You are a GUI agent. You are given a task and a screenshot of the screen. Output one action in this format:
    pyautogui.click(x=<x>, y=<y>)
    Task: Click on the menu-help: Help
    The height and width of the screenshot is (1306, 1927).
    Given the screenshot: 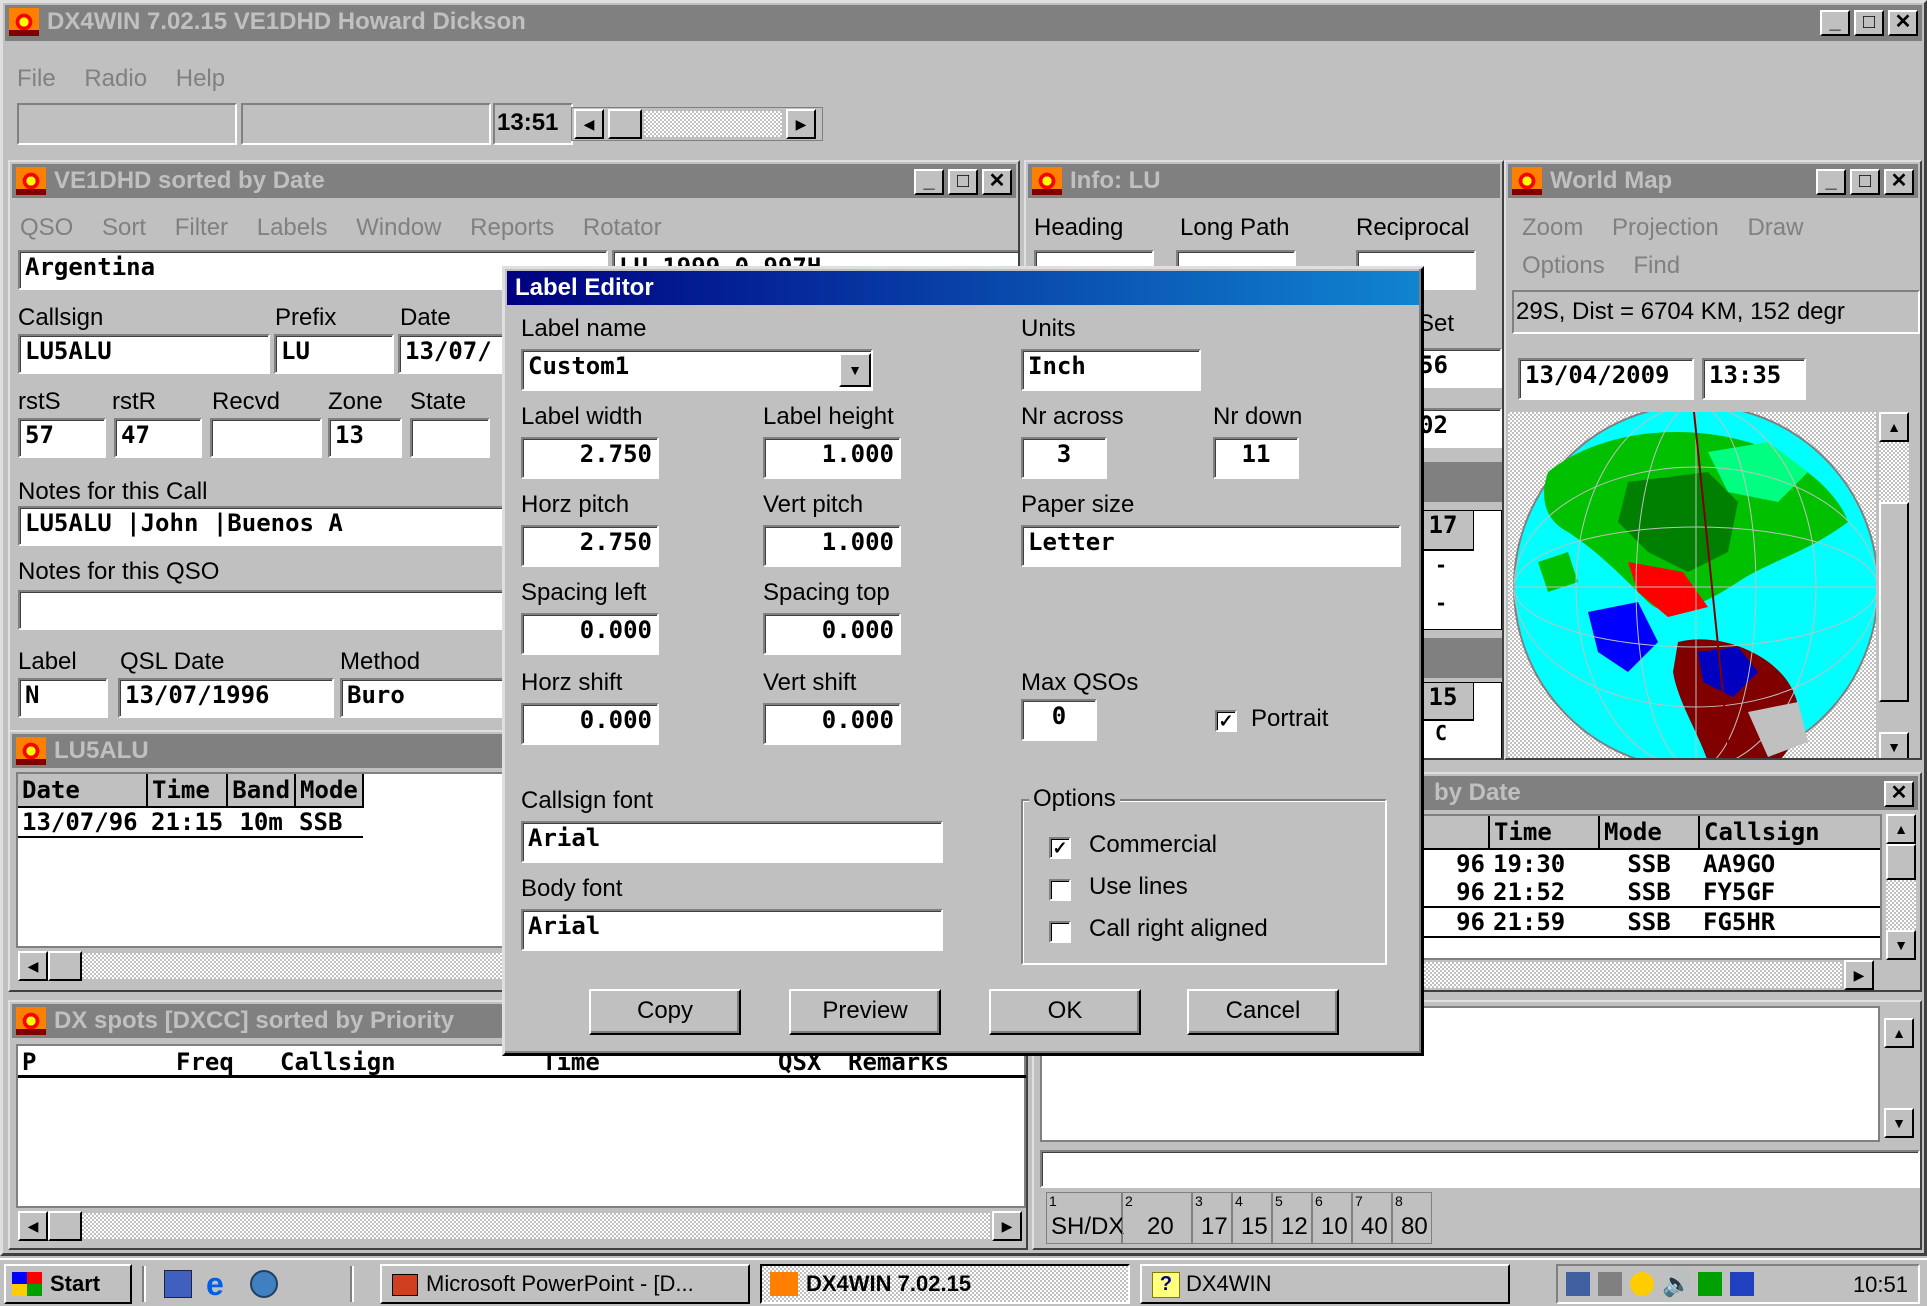 What is the action you would take?
    pyautogui.click(x=200, y=78)
    